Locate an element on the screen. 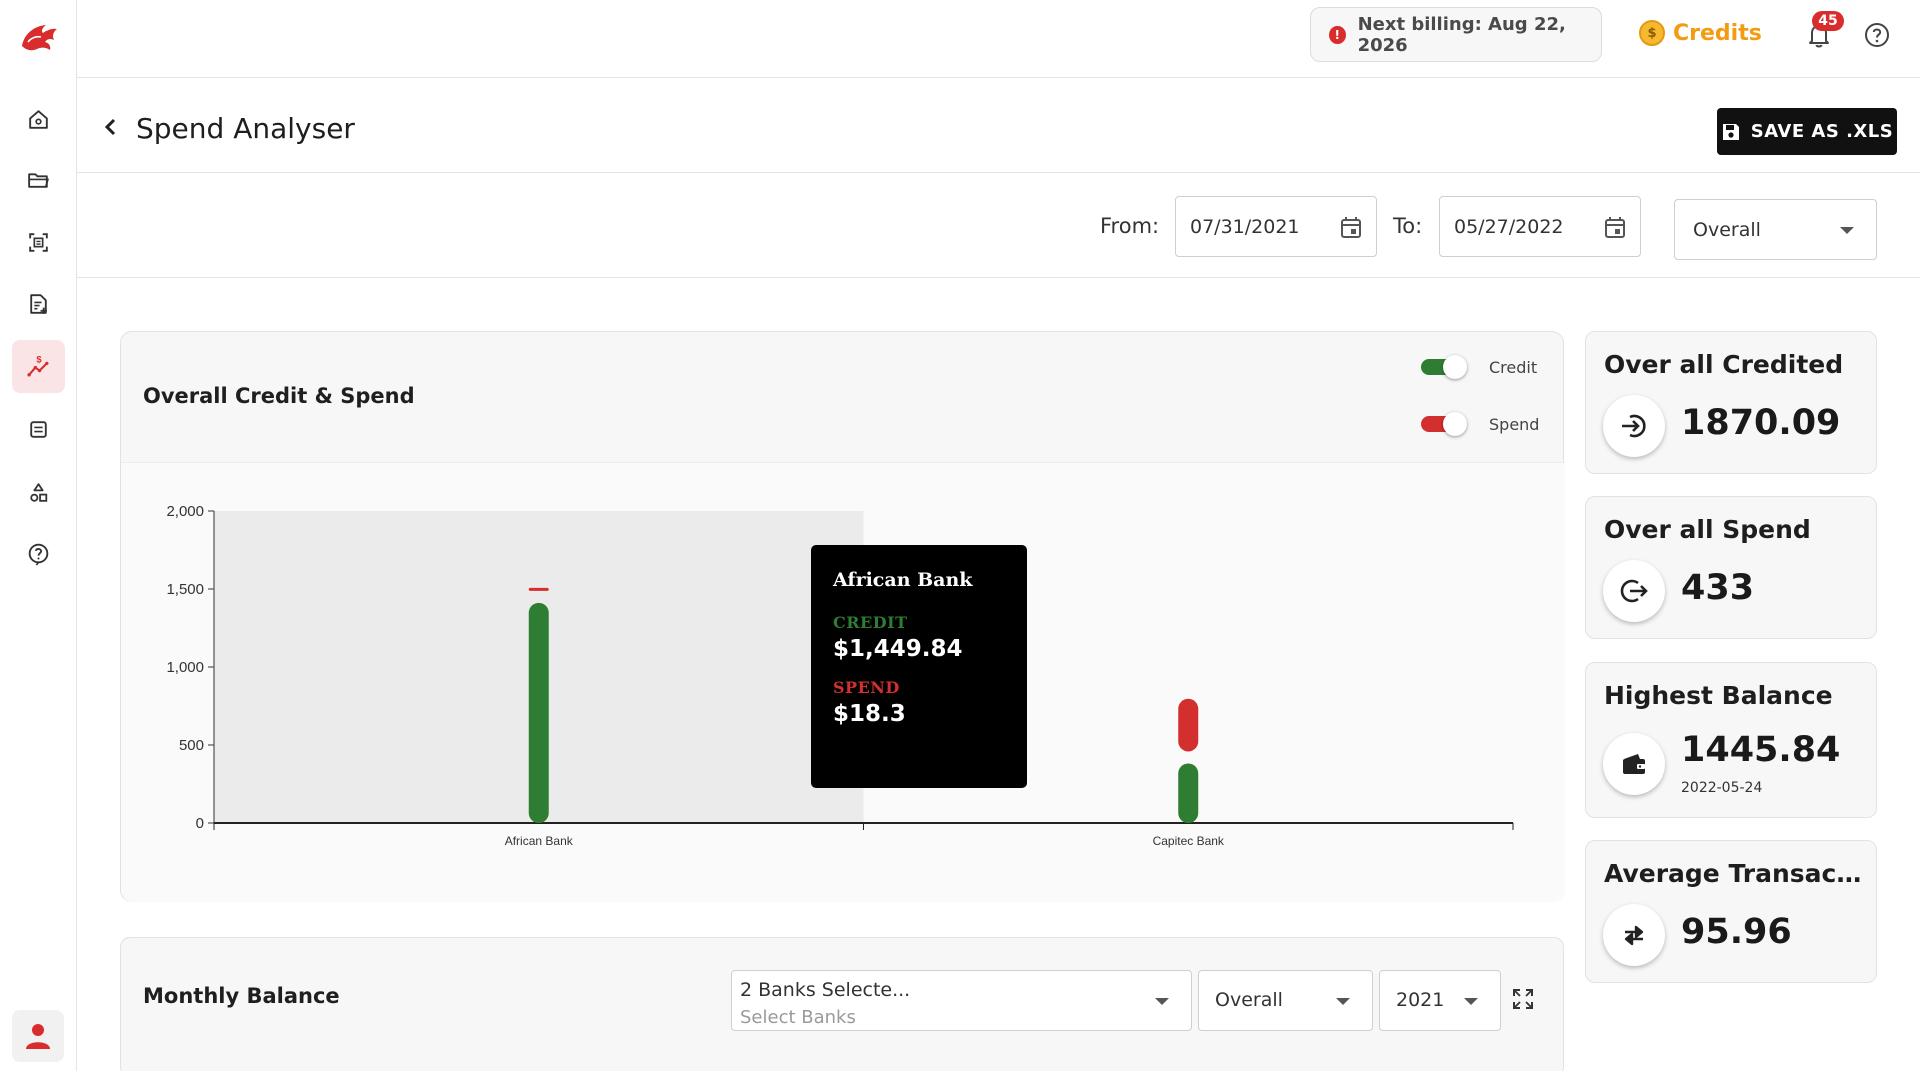 The height and width of the screenshot is (1071, 1920). sidebar-item-spend-analyser: $ is located at coordinates (38, 366).